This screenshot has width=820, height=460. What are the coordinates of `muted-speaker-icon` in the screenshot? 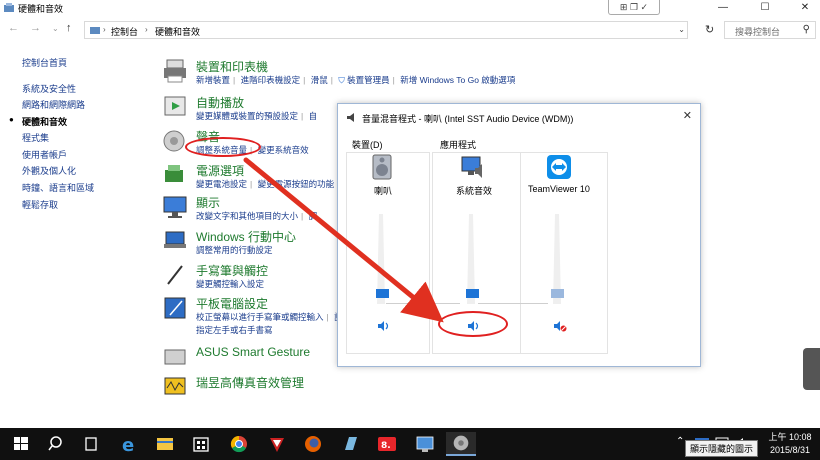 It's located at (560, 326).